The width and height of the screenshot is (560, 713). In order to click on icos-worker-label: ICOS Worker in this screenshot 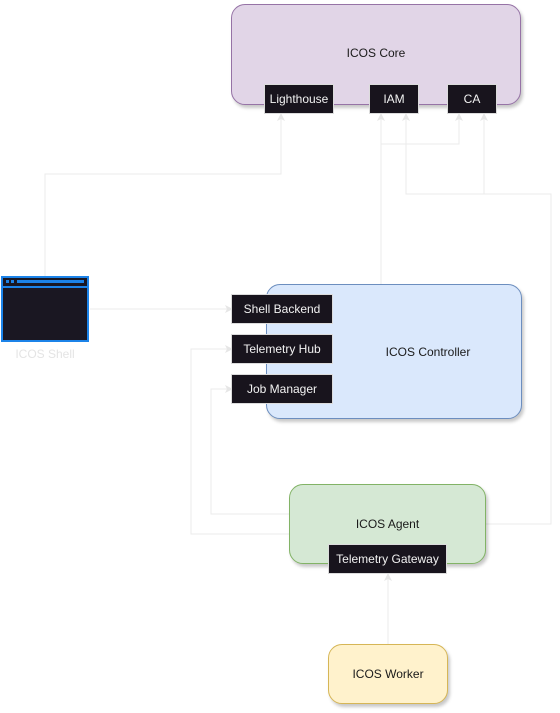, I will do `click(388, 674)`.